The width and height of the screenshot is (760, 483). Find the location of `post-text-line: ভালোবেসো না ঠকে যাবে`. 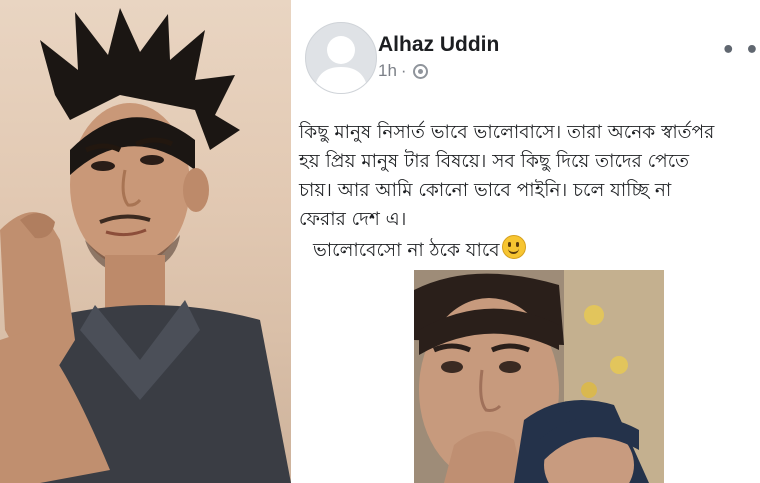

post-text-line: ভালোবেসো না ঠকে যাবে is located at coordinates (406, 250).